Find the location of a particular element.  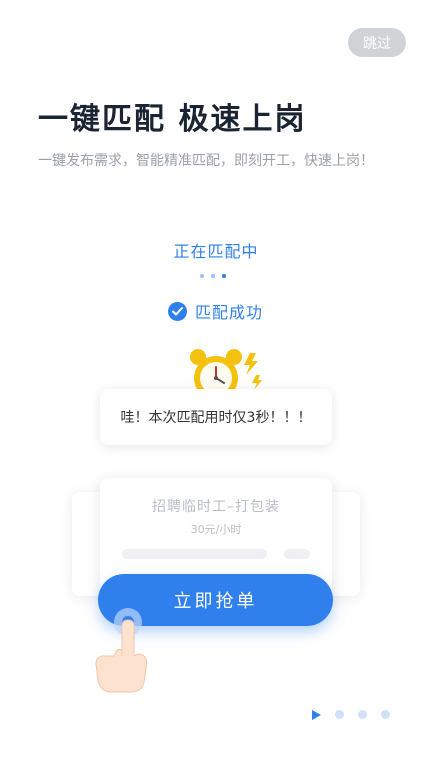

lightning-icon is located at coordinates (253, 371).